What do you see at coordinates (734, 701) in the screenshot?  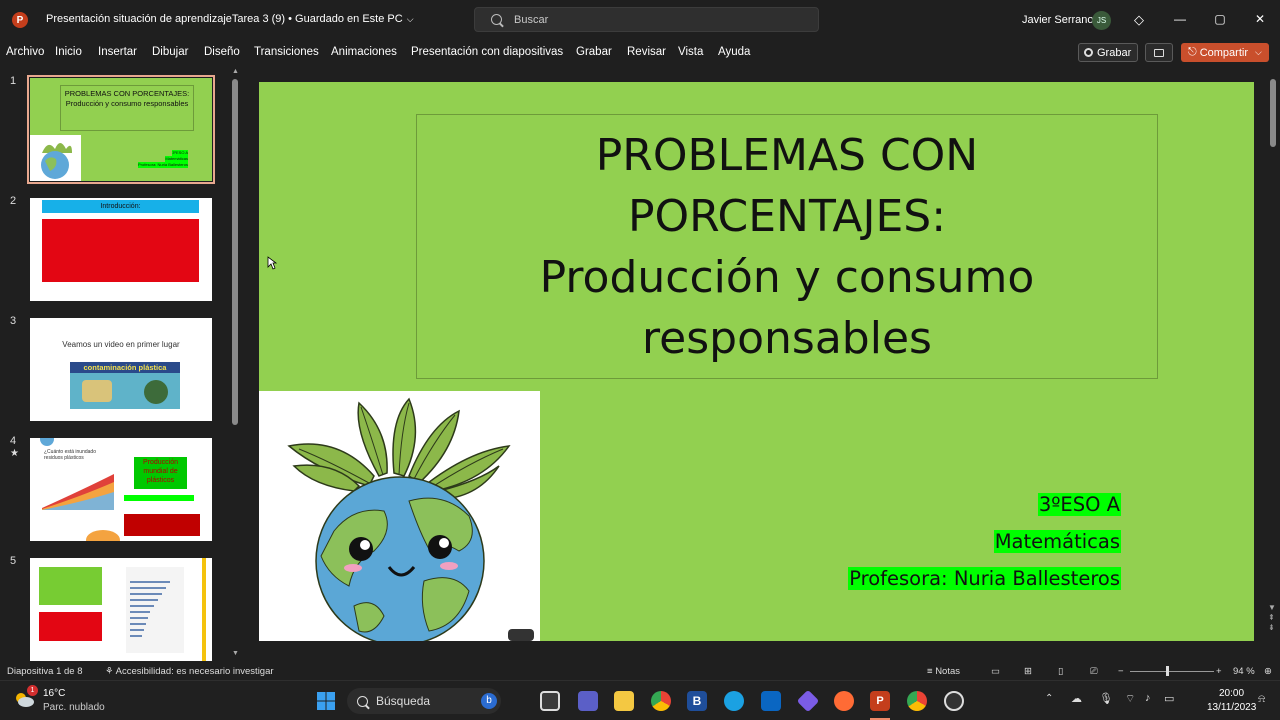 I see `edge-icon` at bounding box center [734, 701].